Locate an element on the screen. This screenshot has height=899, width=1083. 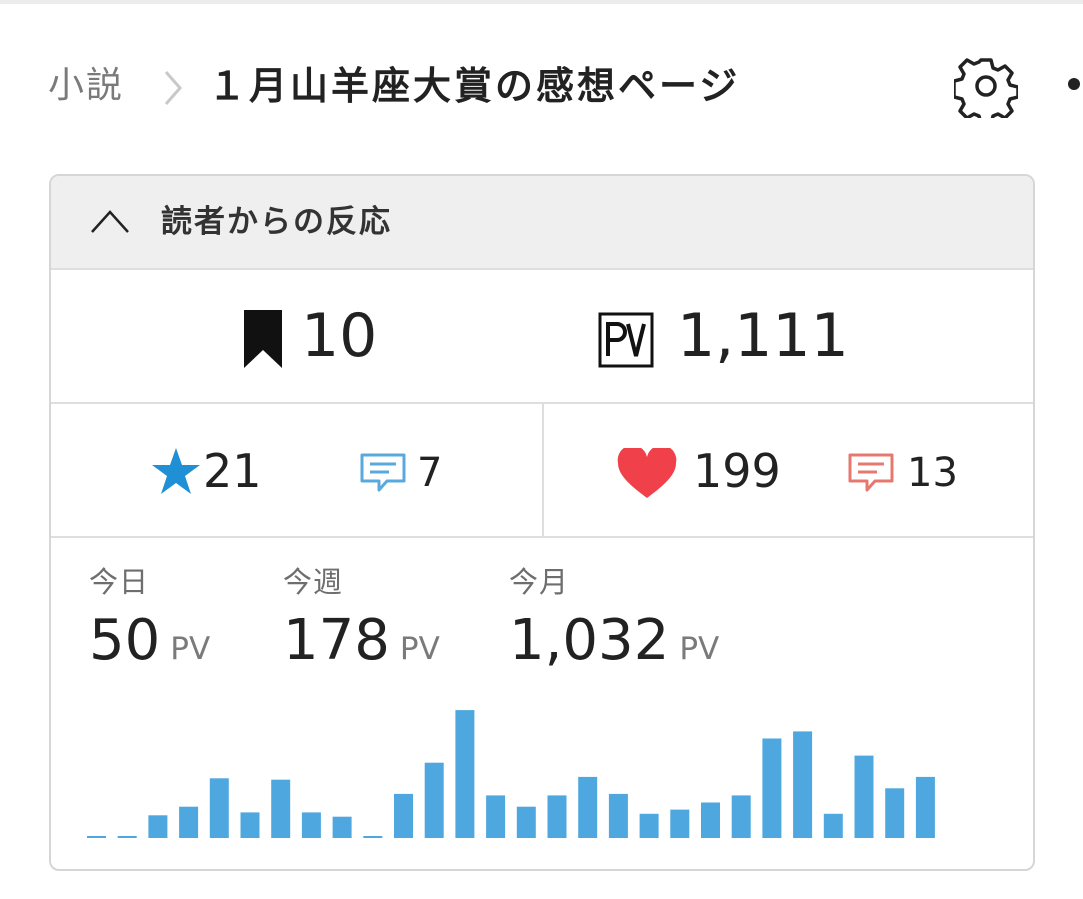
bookmark-count: 10 is located at coordinates (339, 336).